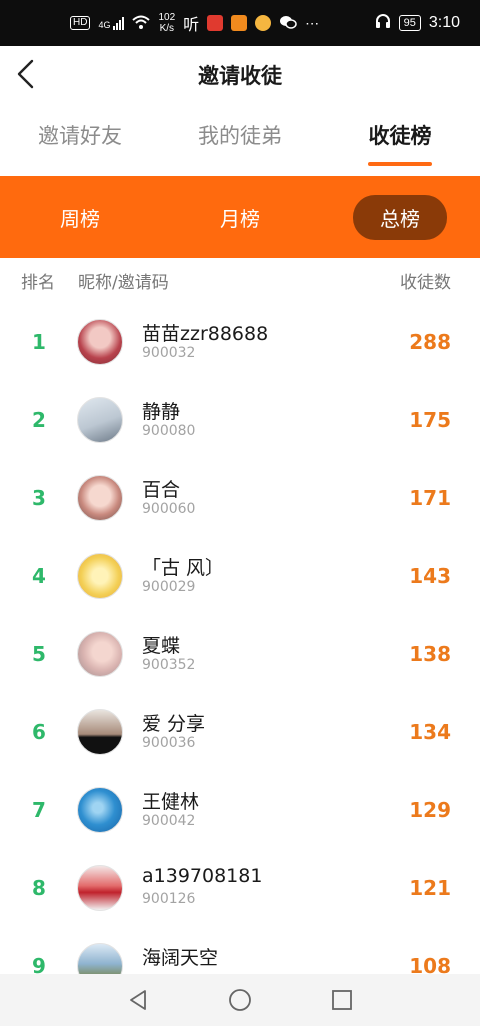 The image size is (480, 1026). I want to click on hd-badge: HD, so click(80, 23).